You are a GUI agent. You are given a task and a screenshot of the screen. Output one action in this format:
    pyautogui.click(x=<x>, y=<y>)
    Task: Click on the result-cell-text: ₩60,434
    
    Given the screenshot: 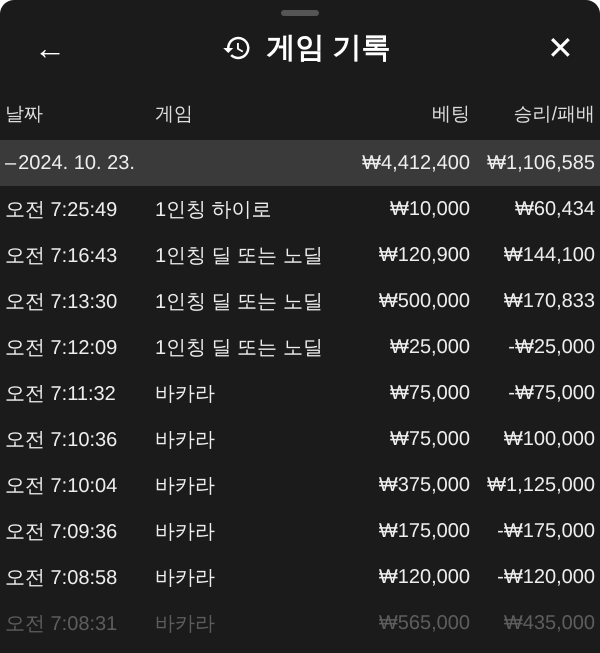 What is the action you would take?
    pyautogui.click(x=554, y=209)
    